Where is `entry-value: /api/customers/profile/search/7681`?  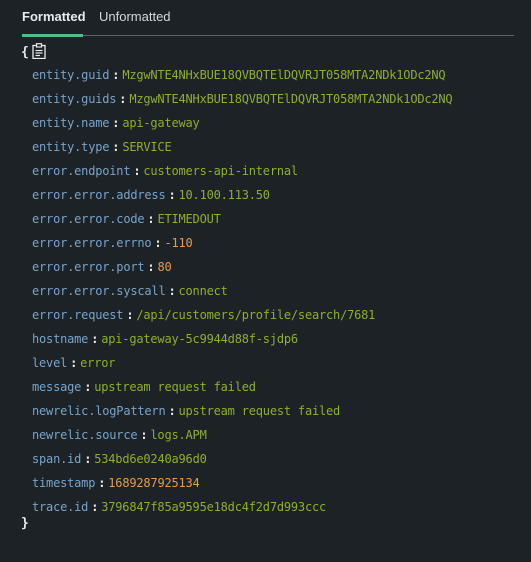
entry-value: /api/customers/profile/search/7681 is located at coordinates (255, 315).